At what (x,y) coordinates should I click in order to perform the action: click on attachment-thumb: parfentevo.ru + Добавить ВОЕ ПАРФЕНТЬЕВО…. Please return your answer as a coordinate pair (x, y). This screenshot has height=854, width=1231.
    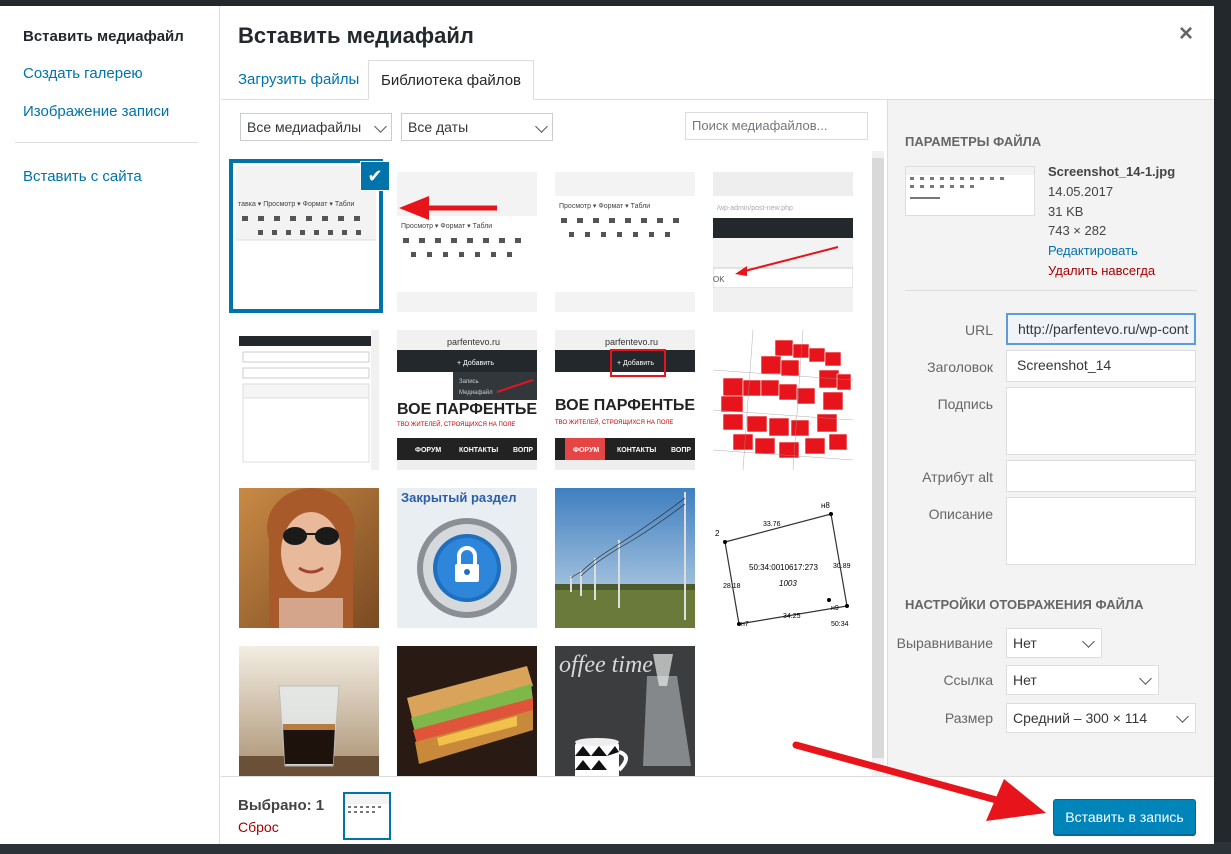
    Looking at the image, I should click on (625, 400).